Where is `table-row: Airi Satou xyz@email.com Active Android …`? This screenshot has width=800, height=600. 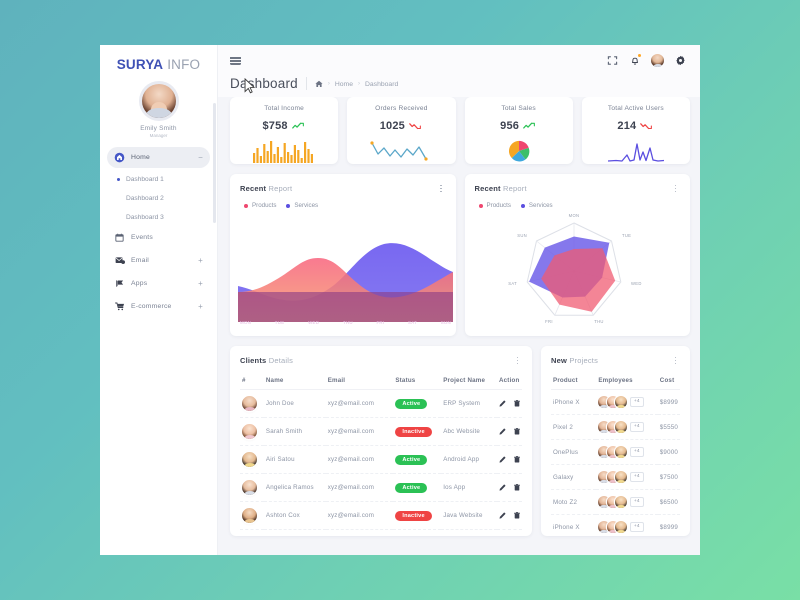 table-row: Airi Satou xyz@email.com Active Android … is located at coordinates (381, 459).